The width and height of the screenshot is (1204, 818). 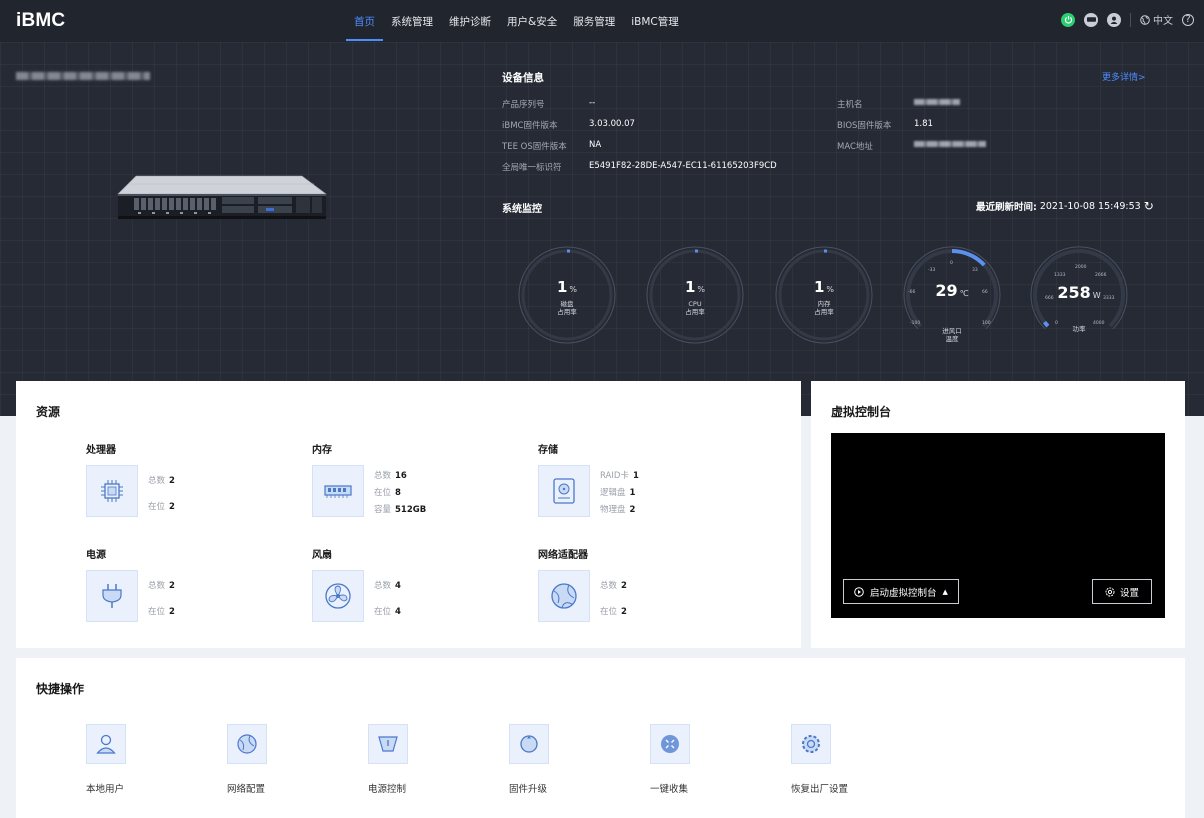 What do you see at coordinates (1188, 19) in the screenshot?
I see `help-icon: ?` at bounding box center [1188, 19].